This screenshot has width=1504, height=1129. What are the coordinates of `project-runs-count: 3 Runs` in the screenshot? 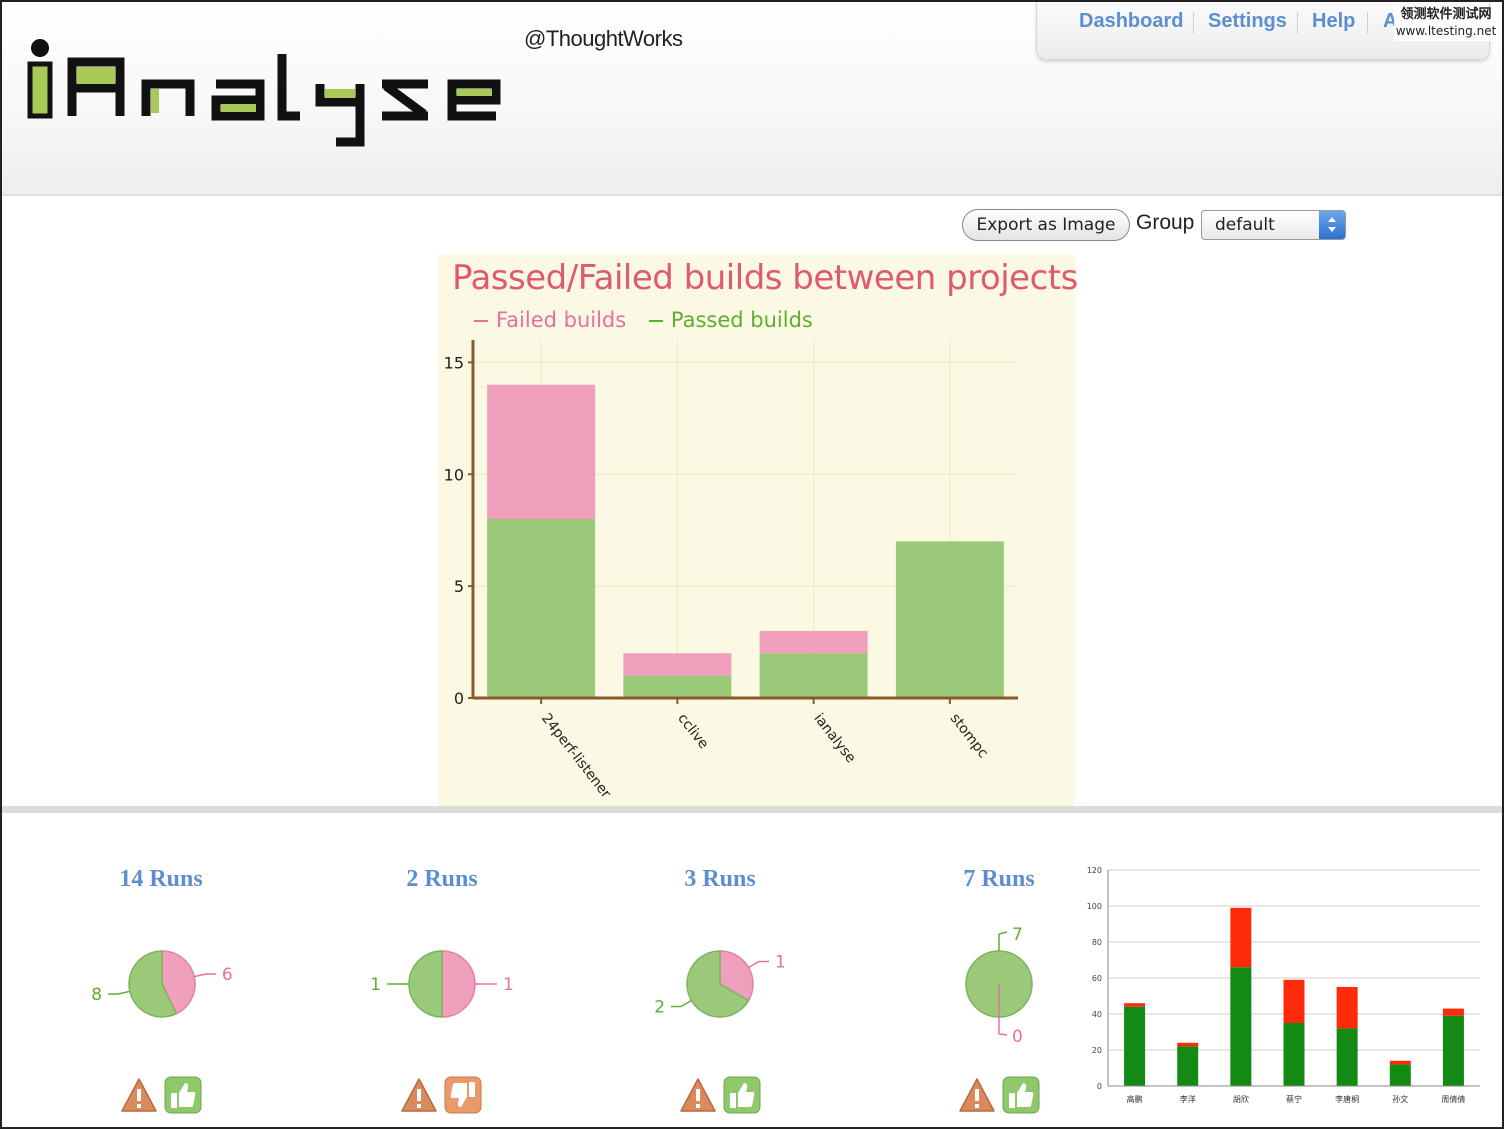 It's located at (720, 879).